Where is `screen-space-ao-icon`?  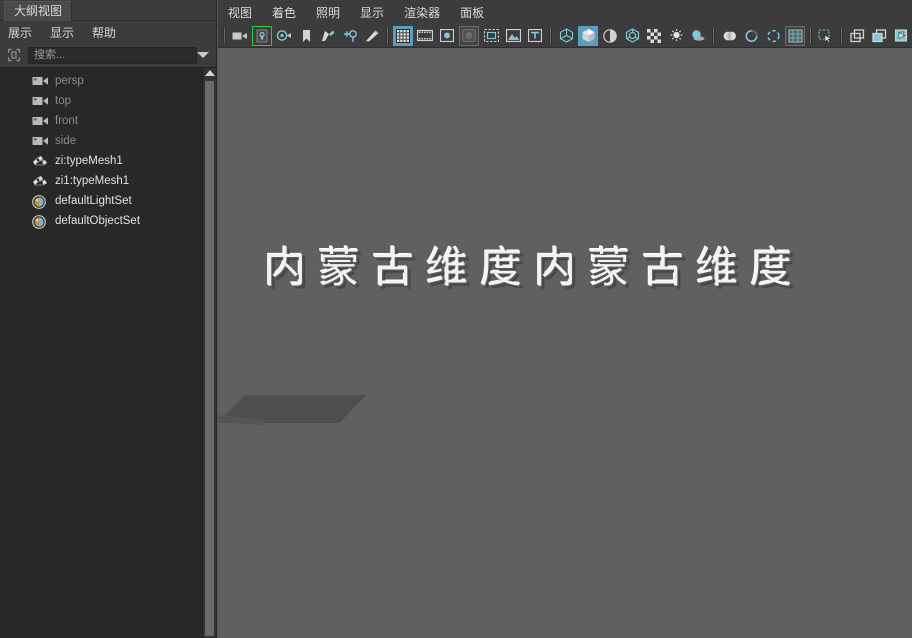 screen-space-ao-icon is located at coordinates (729, 36).